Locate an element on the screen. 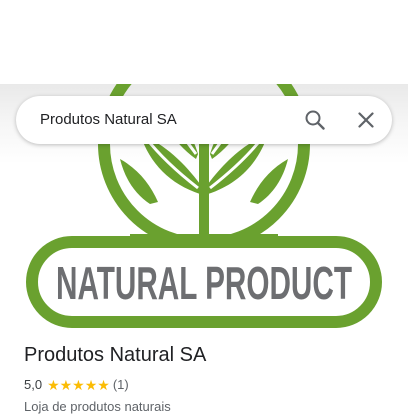 This screenshot has width=408, height=416. place-title: Produtos Natural SA is located at coordinates (115, 355).